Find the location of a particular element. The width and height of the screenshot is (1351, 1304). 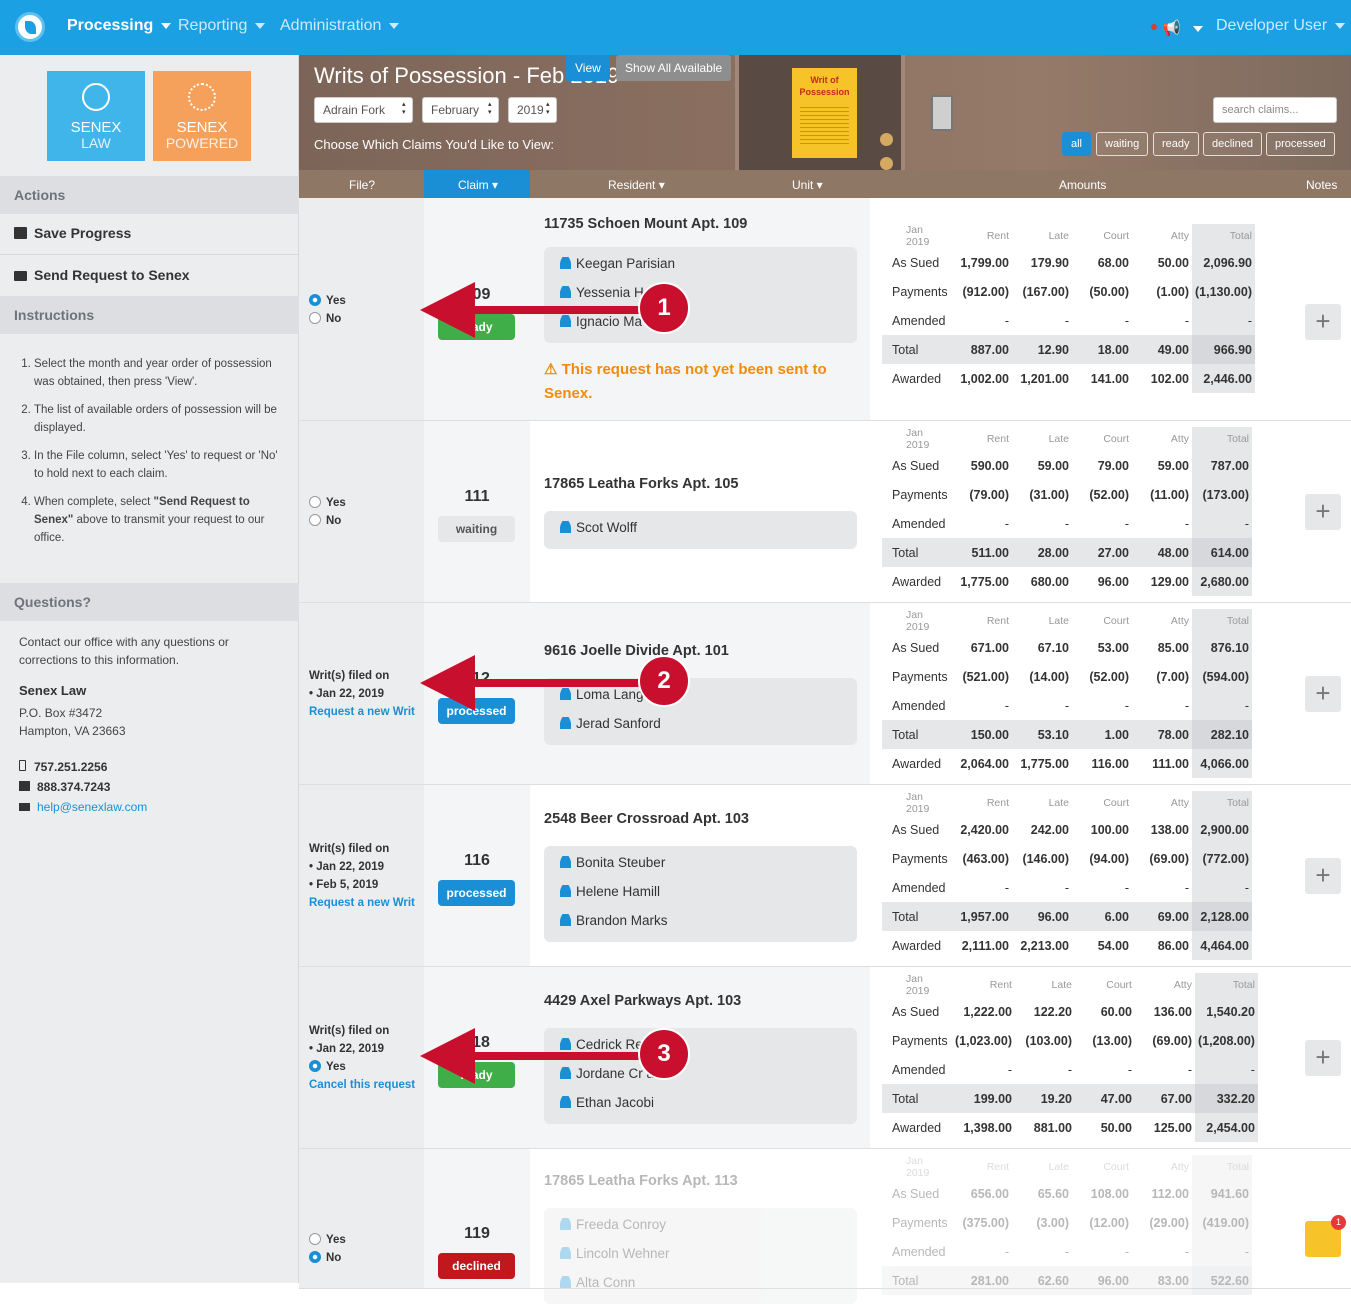

view-button: View is located at coordinates (588, 68).